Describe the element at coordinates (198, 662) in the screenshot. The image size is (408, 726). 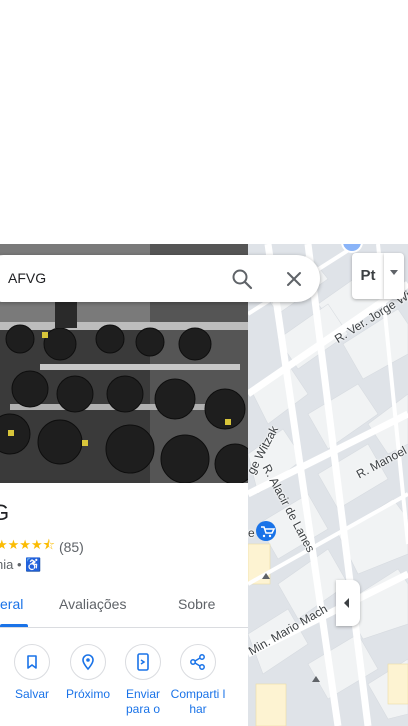
I see `share-icon` at that location.